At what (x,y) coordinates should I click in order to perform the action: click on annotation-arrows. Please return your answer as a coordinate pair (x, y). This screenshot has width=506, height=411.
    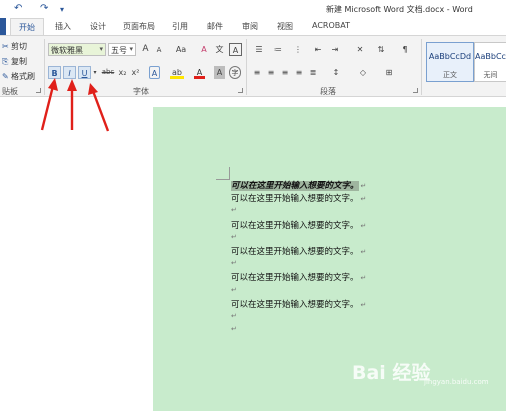
    Looking at the image, I should click on (75, 105).